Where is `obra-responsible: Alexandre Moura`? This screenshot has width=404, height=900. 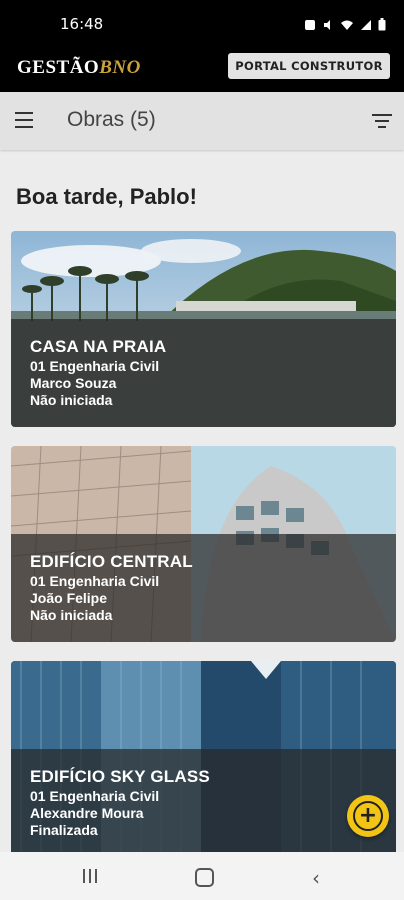 obra-responsible: Alexandre Moura is located at coordinates (87, 813).